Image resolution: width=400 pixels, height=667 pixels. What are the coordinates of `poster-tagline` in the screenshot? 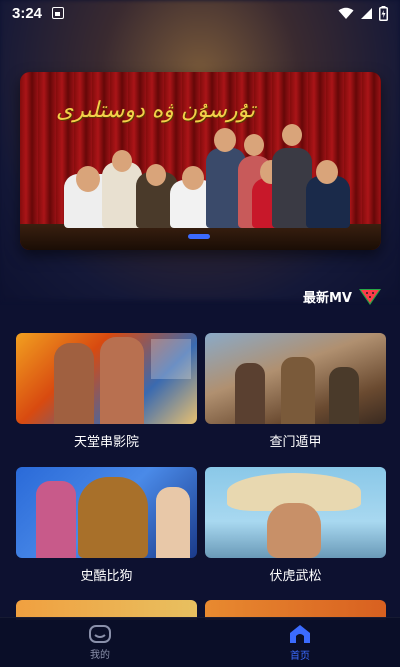 It's located at (171, 359).